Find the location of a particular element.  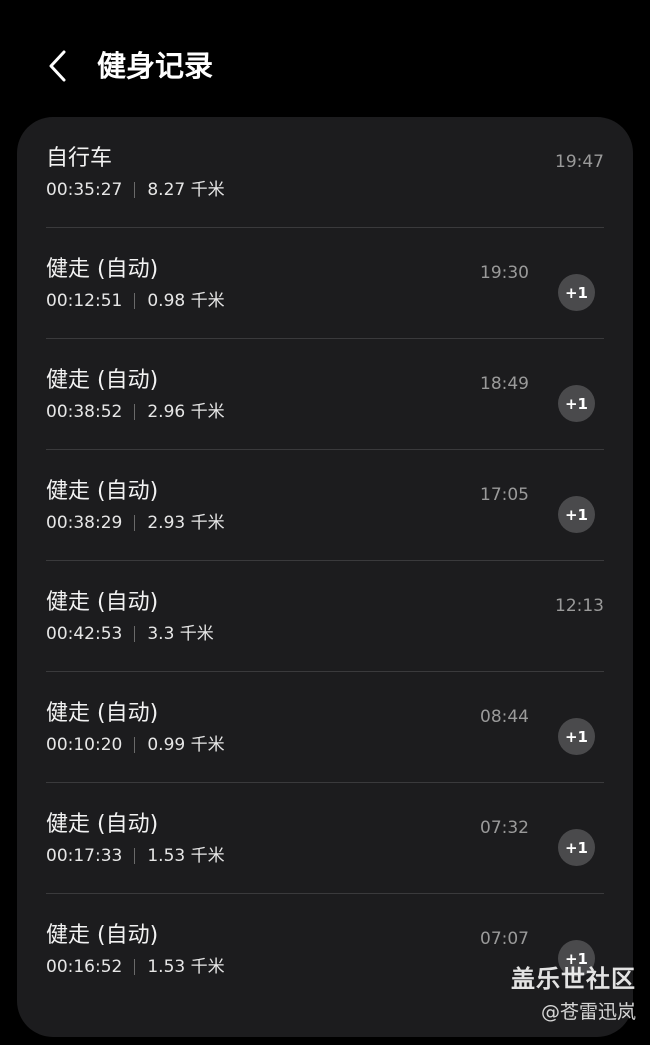

chevron-left-icon is located at coordinates (57, 66).